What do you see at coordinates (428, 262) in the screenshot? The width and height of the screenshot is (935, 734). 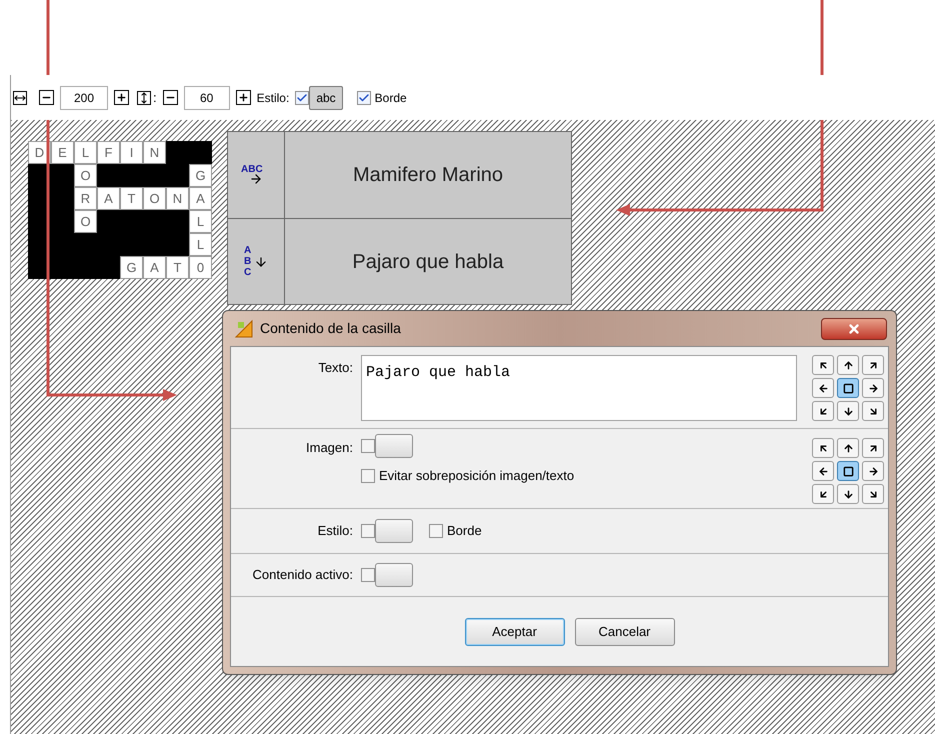 I see `clue-text: Pajaro que habla` at bounding box center [428, 262].